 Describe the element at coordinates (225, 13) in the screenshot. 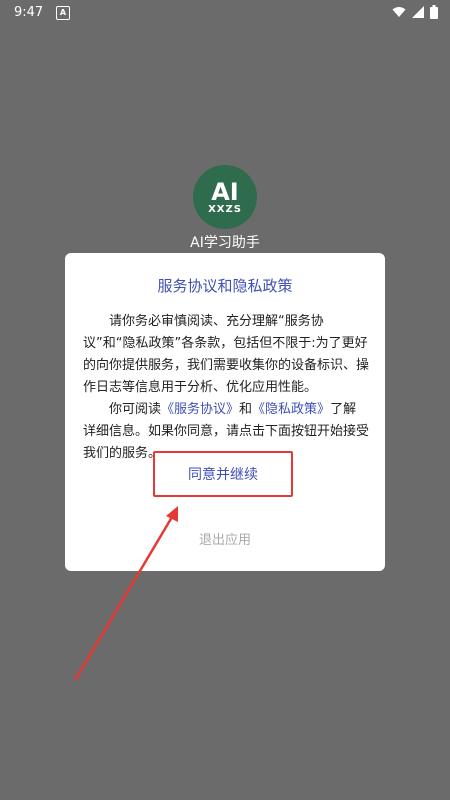

I see `status-bar: 9:47 A` at that location.